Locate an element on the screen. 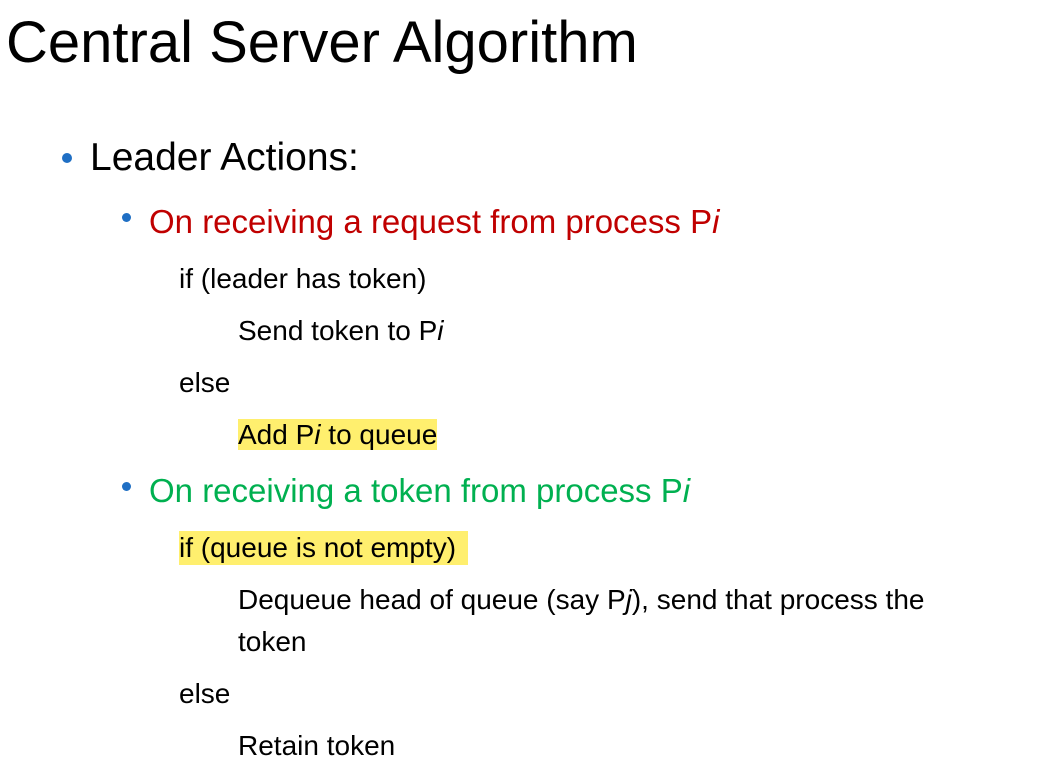 The width and height of the screenshot is (1053, 777). request-if-line: if (leader has token) is located at coordinates (303, 278).